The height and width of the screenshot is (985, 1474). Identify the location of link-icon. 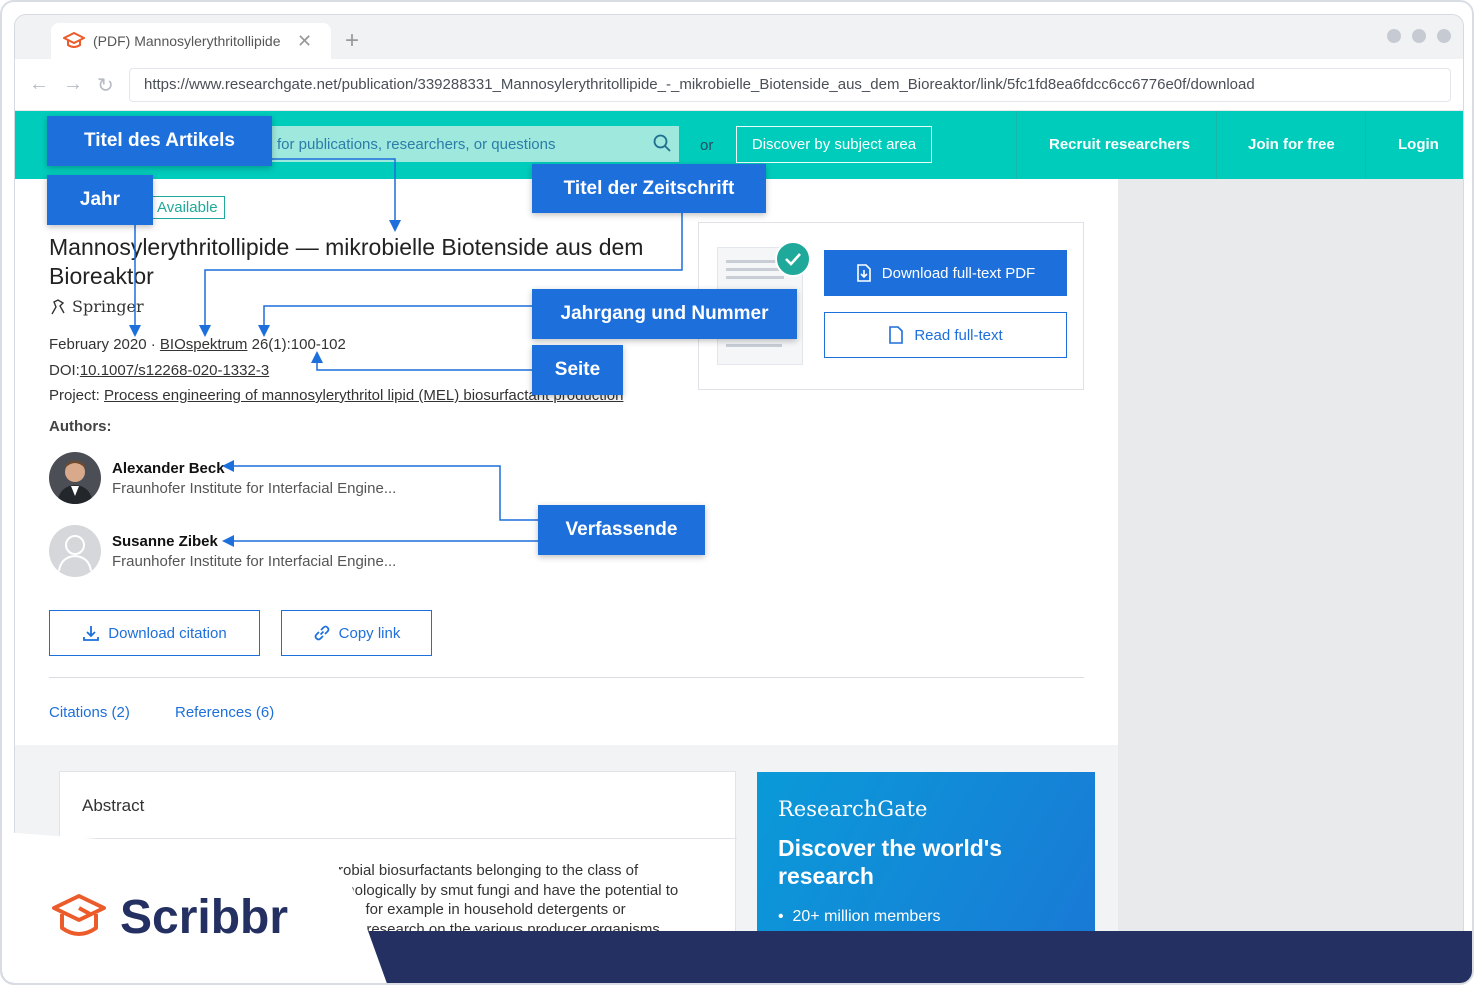
(321, 633).